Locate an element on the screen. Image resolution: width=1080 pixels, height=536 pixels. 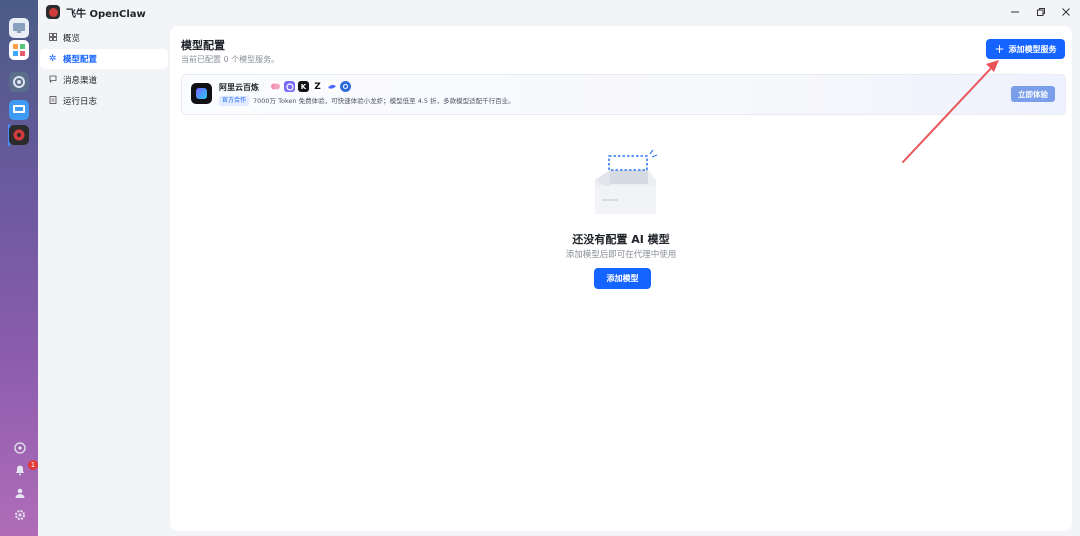
brain-logo-icon is located at coordinates (275, 86).